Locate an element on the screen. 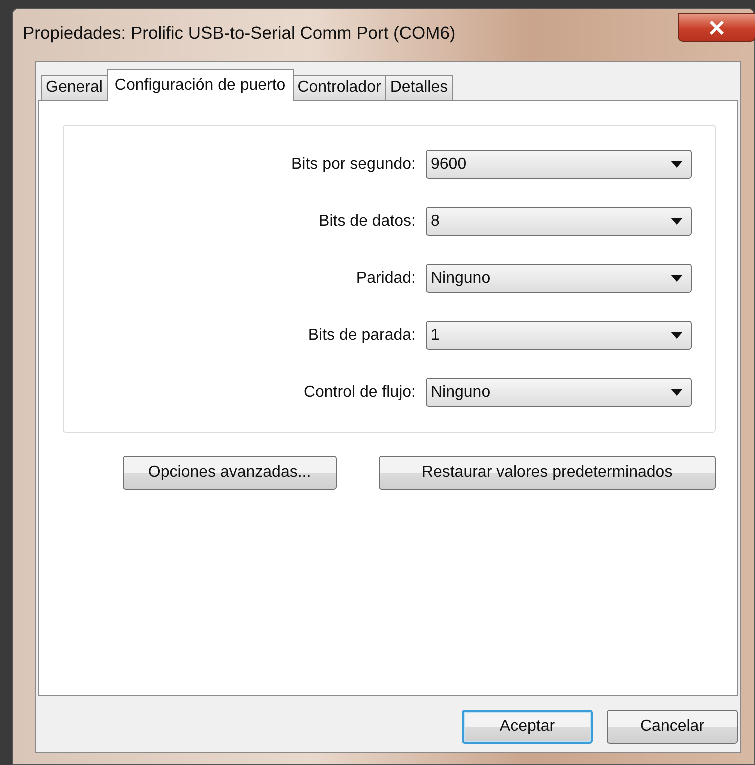  setting-label: Bits de datos: is located at coordinates (367, 221).